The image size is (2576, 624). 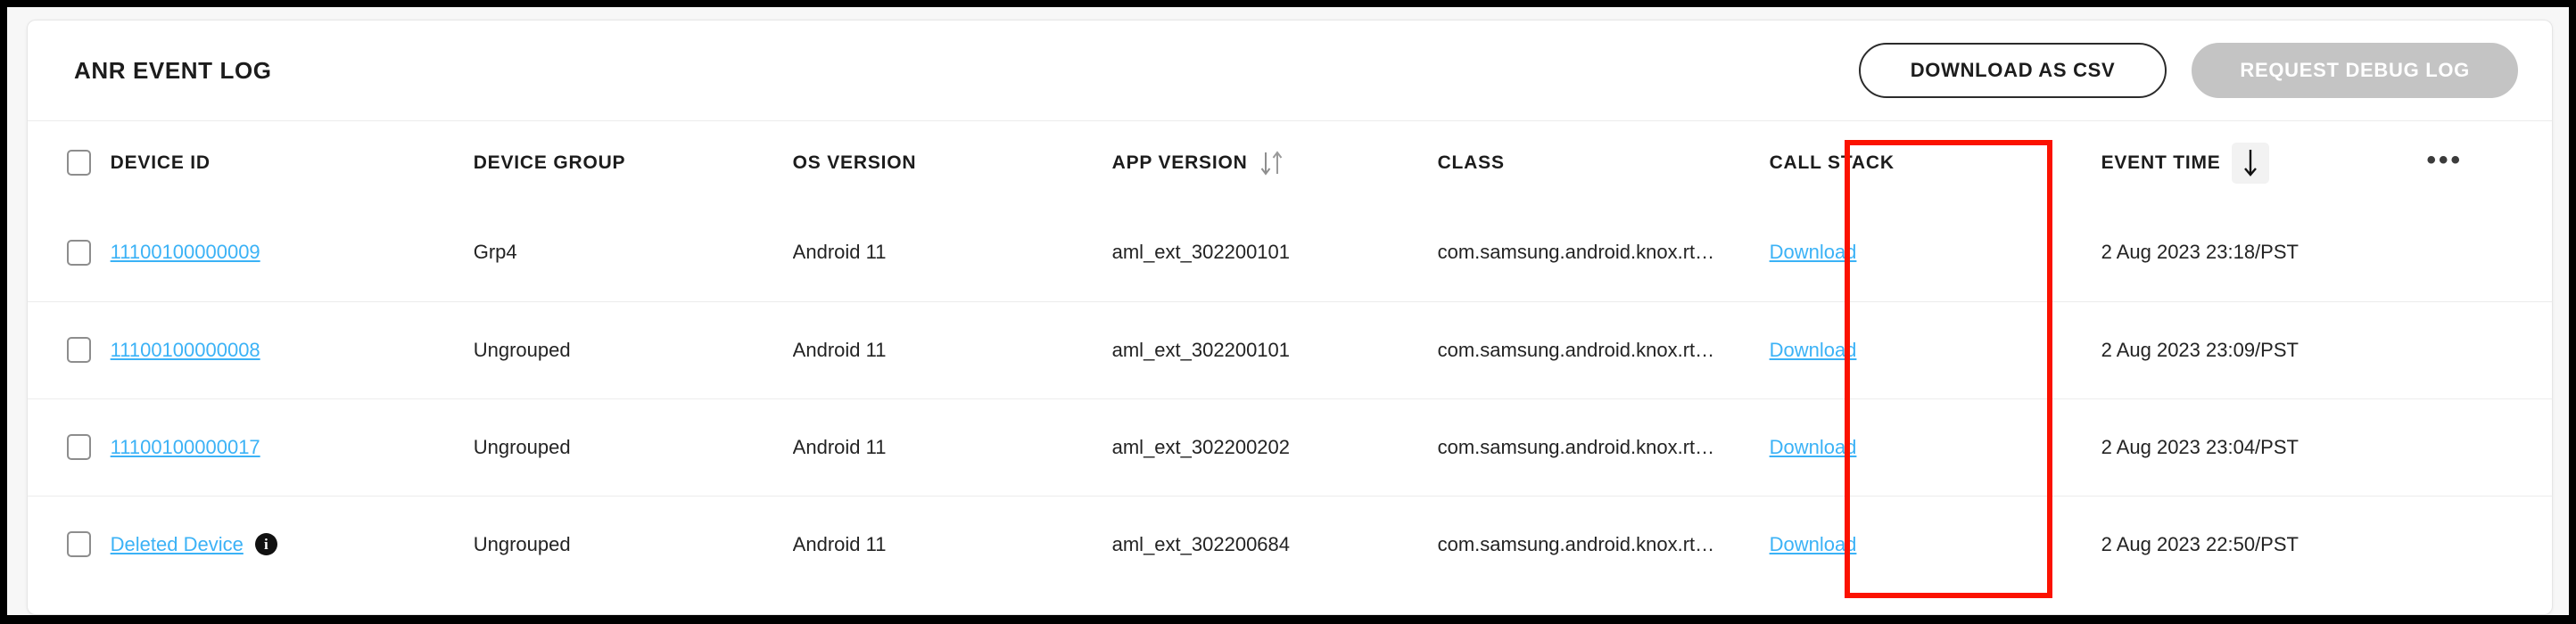 What do you see at coordinates (2264, 447) in the screenshot?
I see `cell-event-time: 2 Aug 2023 23:04/PST` at bounding box center [2264, 447].